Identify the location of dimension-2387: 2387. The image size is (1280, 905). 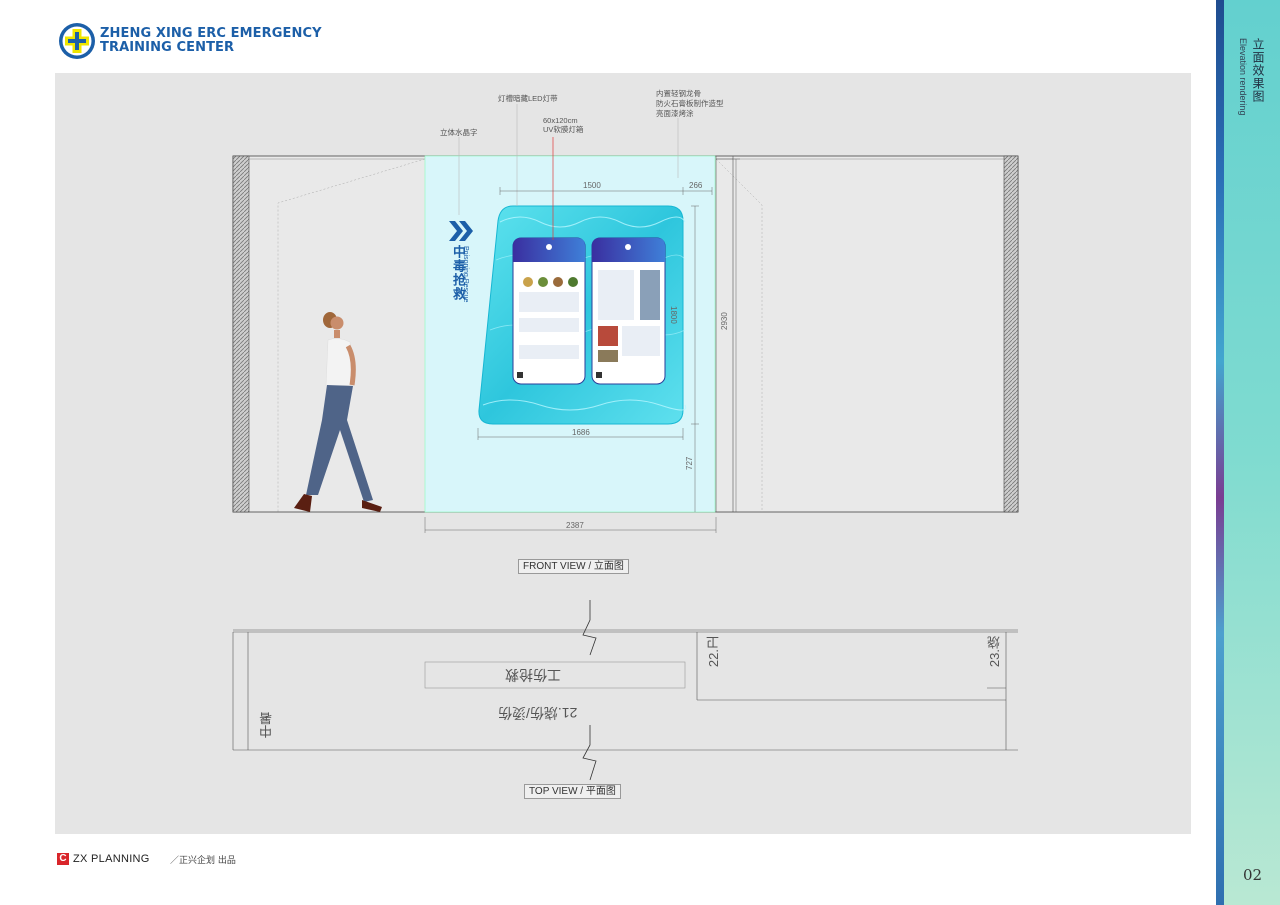
(575, 525).